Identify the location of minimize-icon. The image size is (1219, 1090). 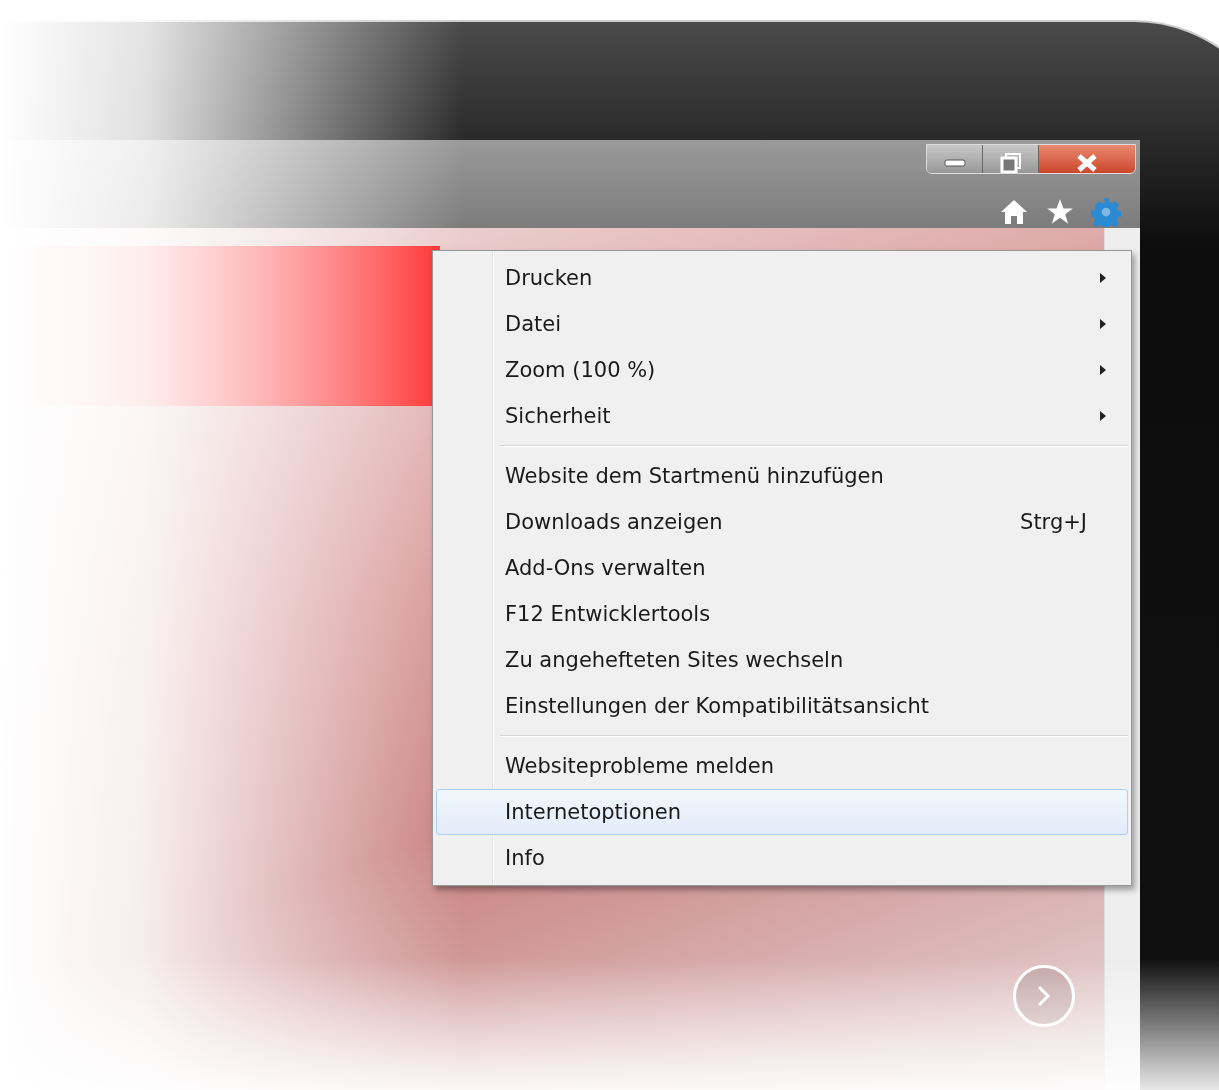
(954, 163).